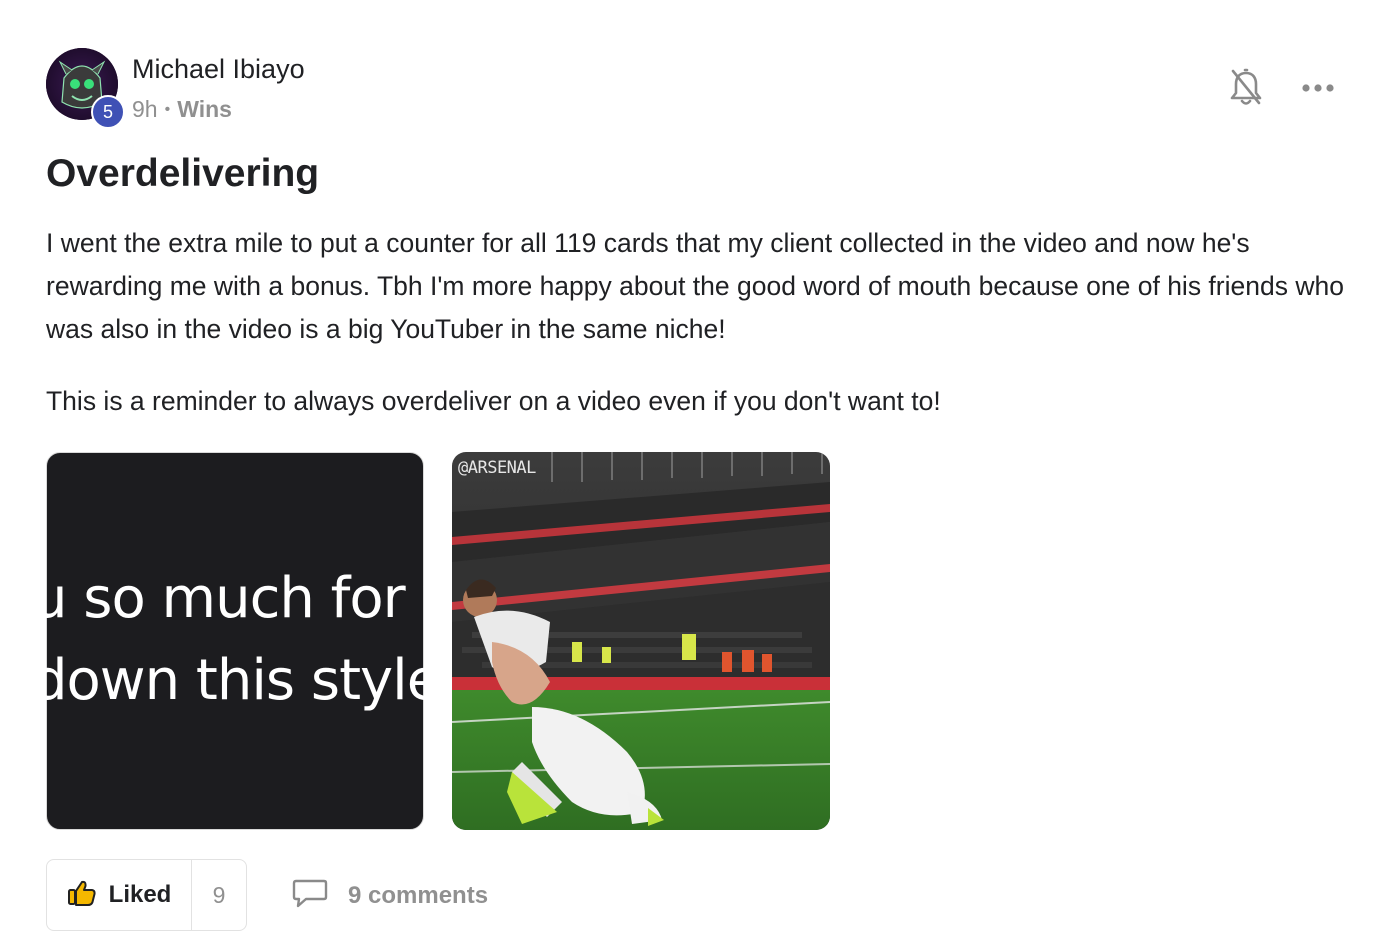 The width and height of the screenshot is (1394, 950). What do you see at coordinates (1246, 88) in the screenshot?
I see `bell-muted-icon` at bounding box center [1246, 88].